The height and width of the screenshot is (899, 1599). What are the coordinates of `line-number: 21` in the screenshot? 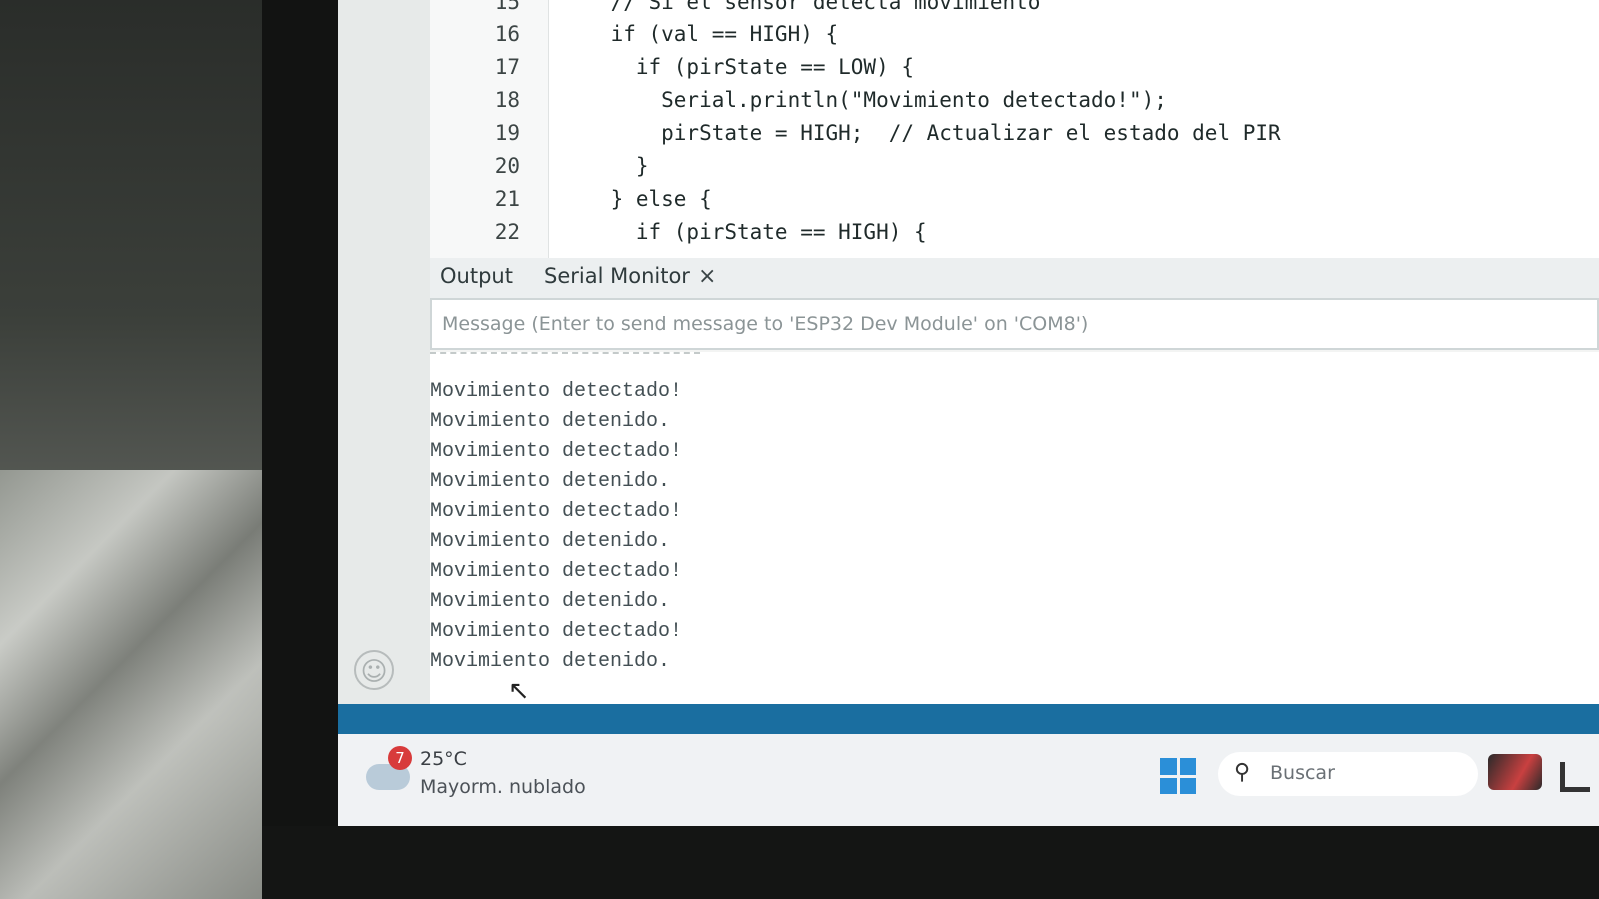 It's located at (507, 199).